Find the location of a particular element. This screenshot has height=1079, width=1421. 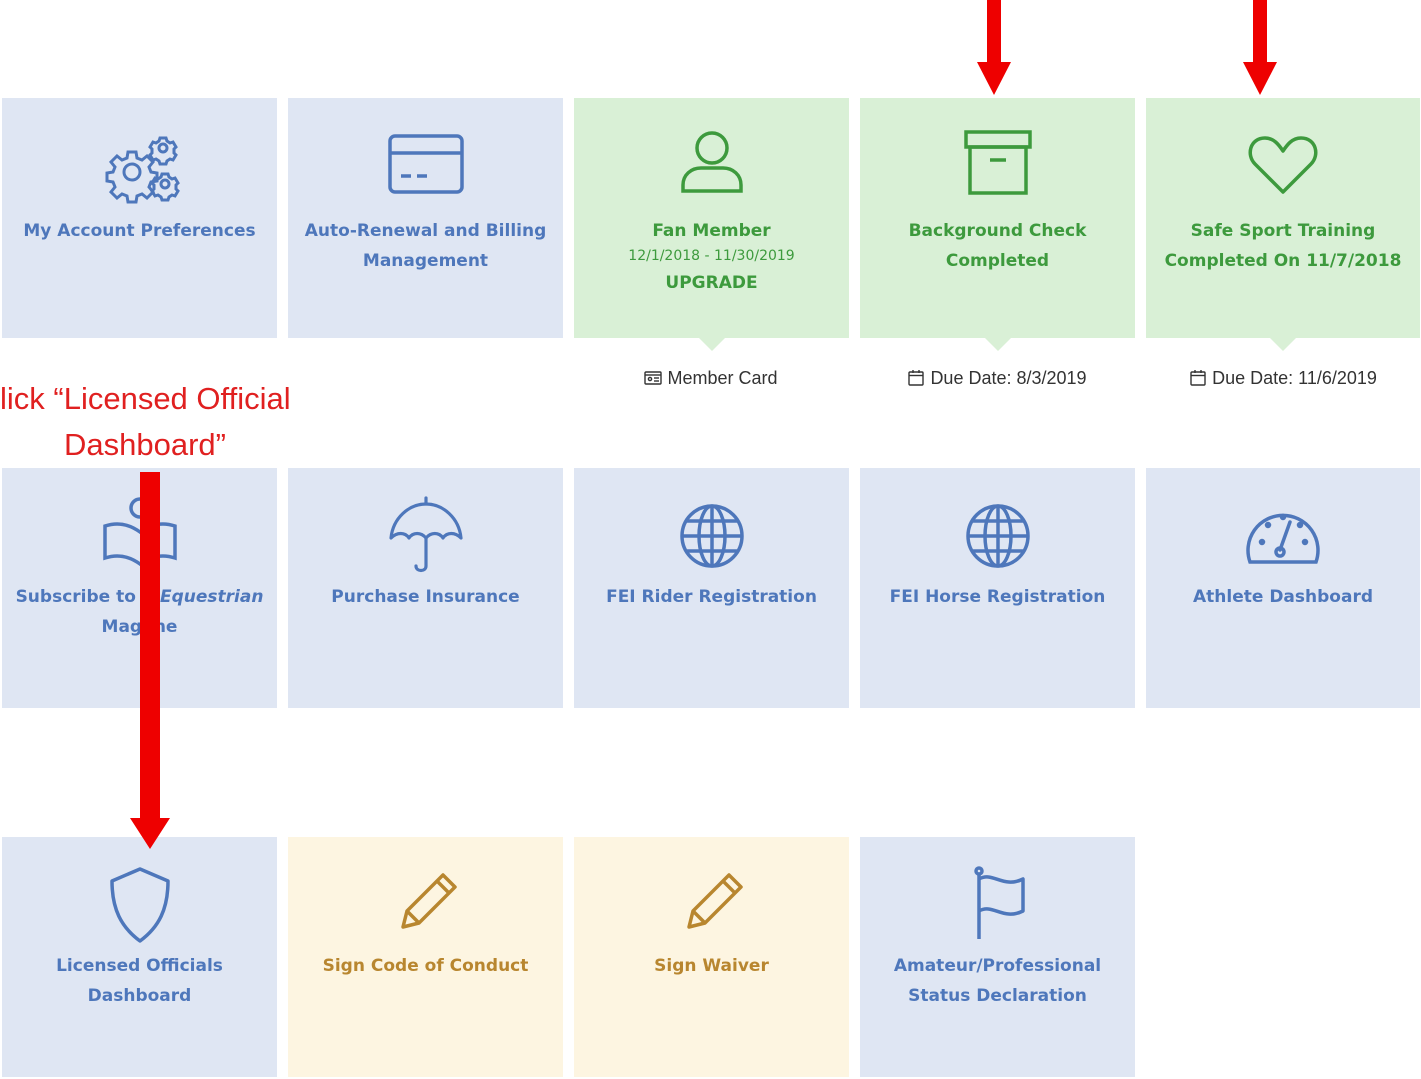

tile-sign-code-of-conduct: Sign Code of Conduct is located at coordinates (425, 957).